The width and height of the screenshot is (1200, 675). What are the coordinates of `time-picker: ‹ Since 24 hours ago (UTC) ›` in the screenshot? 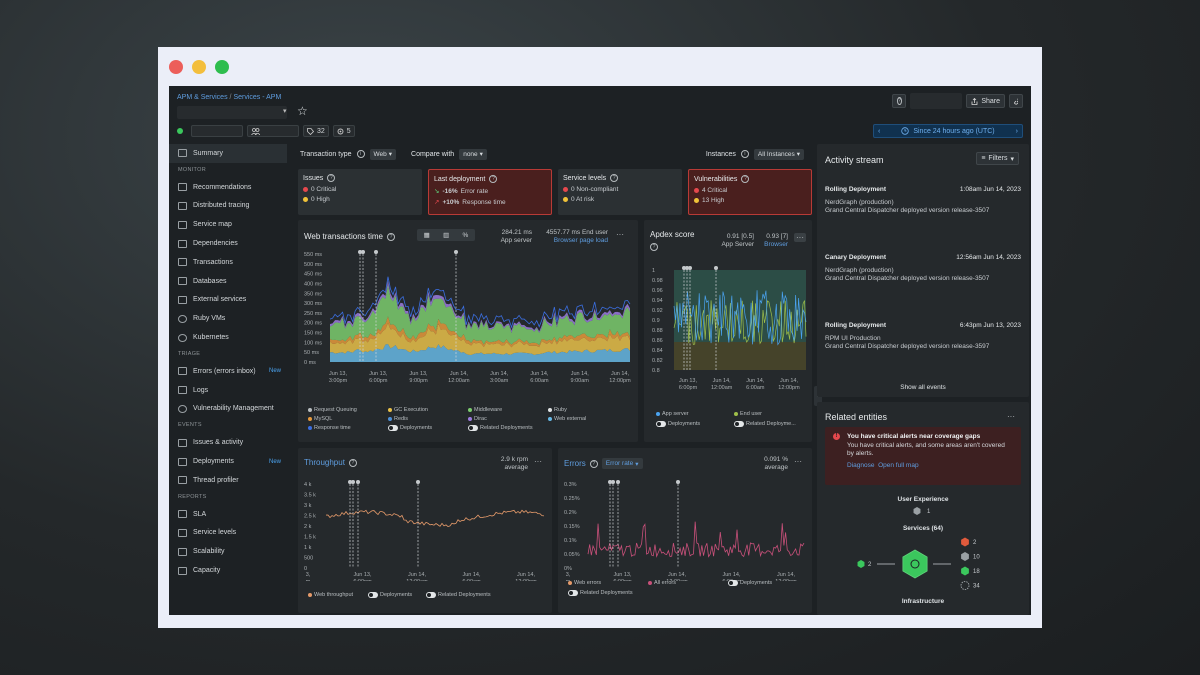 It's located at (948, 131).